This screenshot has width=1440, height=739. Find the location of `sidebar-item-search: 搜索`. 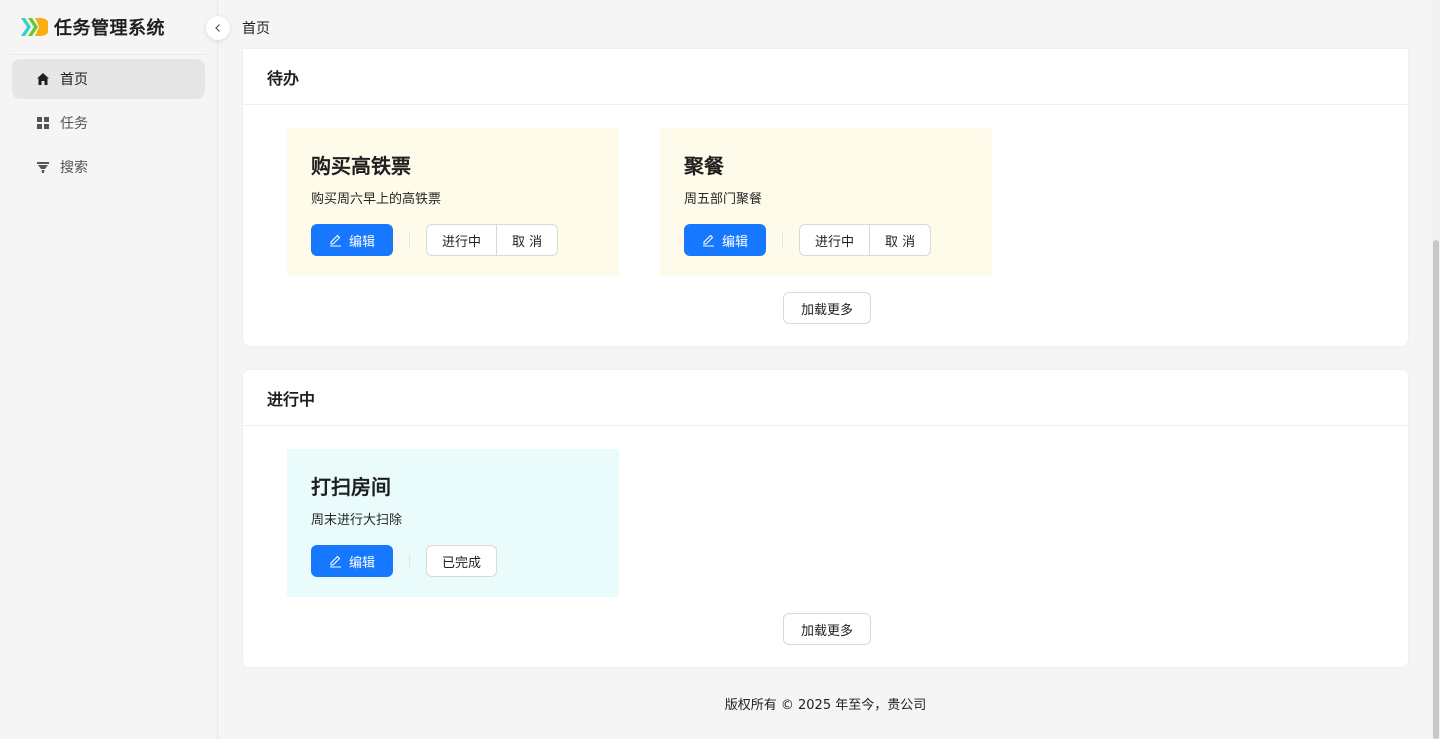

sidebar-item-search: 搜索 is located at coordinates (108, 167).